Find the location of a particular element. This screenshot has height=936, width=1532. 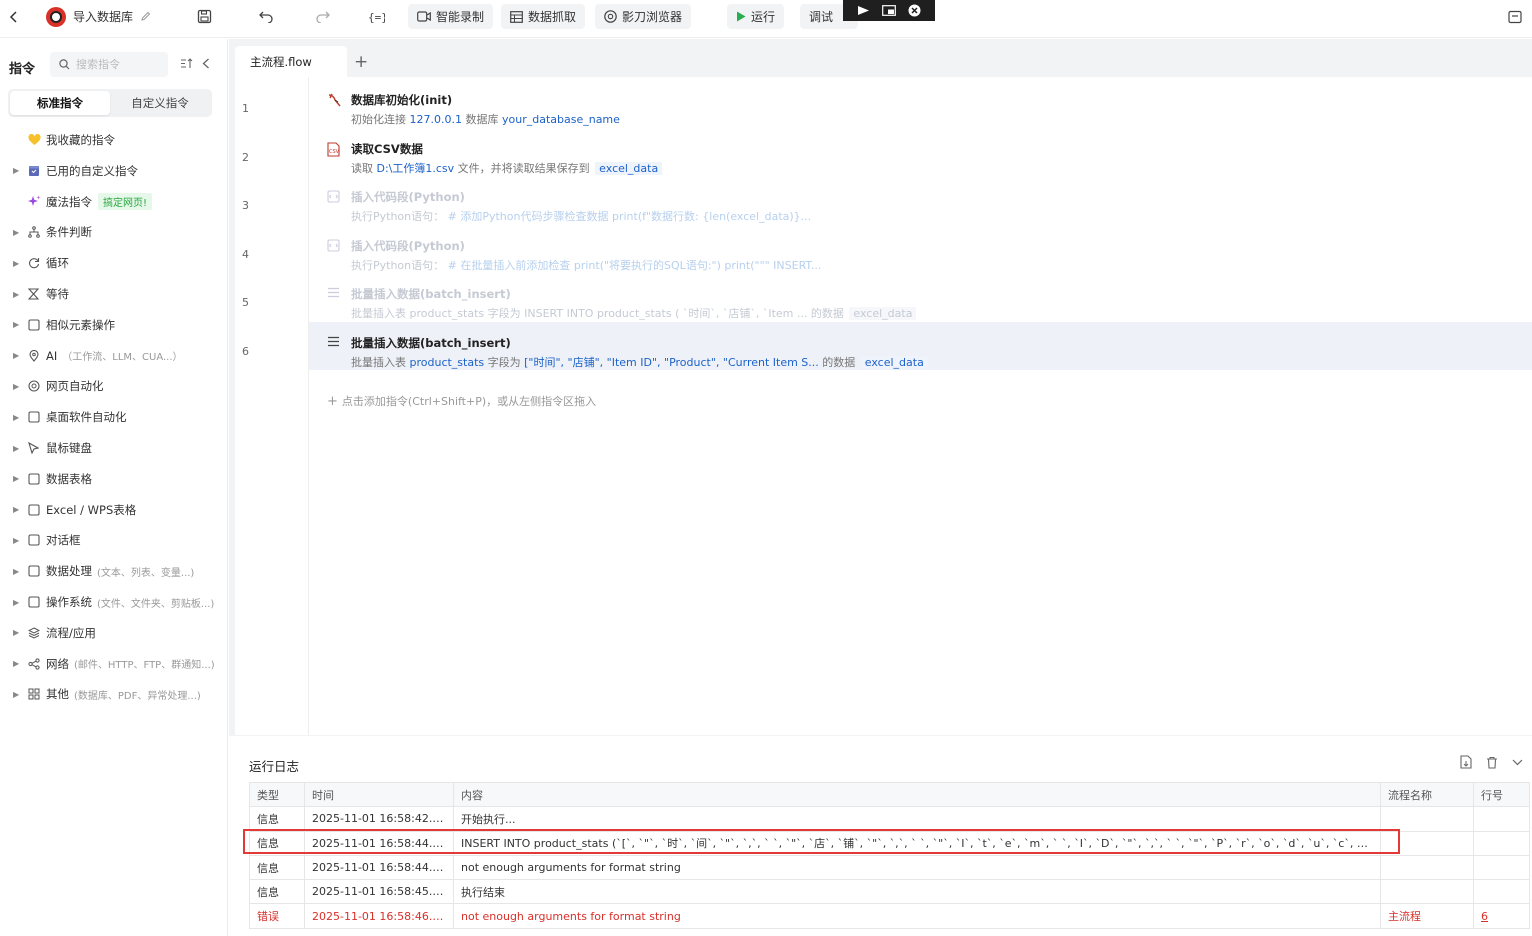

col-line: 行号 is located at coordinates (1501, 794).